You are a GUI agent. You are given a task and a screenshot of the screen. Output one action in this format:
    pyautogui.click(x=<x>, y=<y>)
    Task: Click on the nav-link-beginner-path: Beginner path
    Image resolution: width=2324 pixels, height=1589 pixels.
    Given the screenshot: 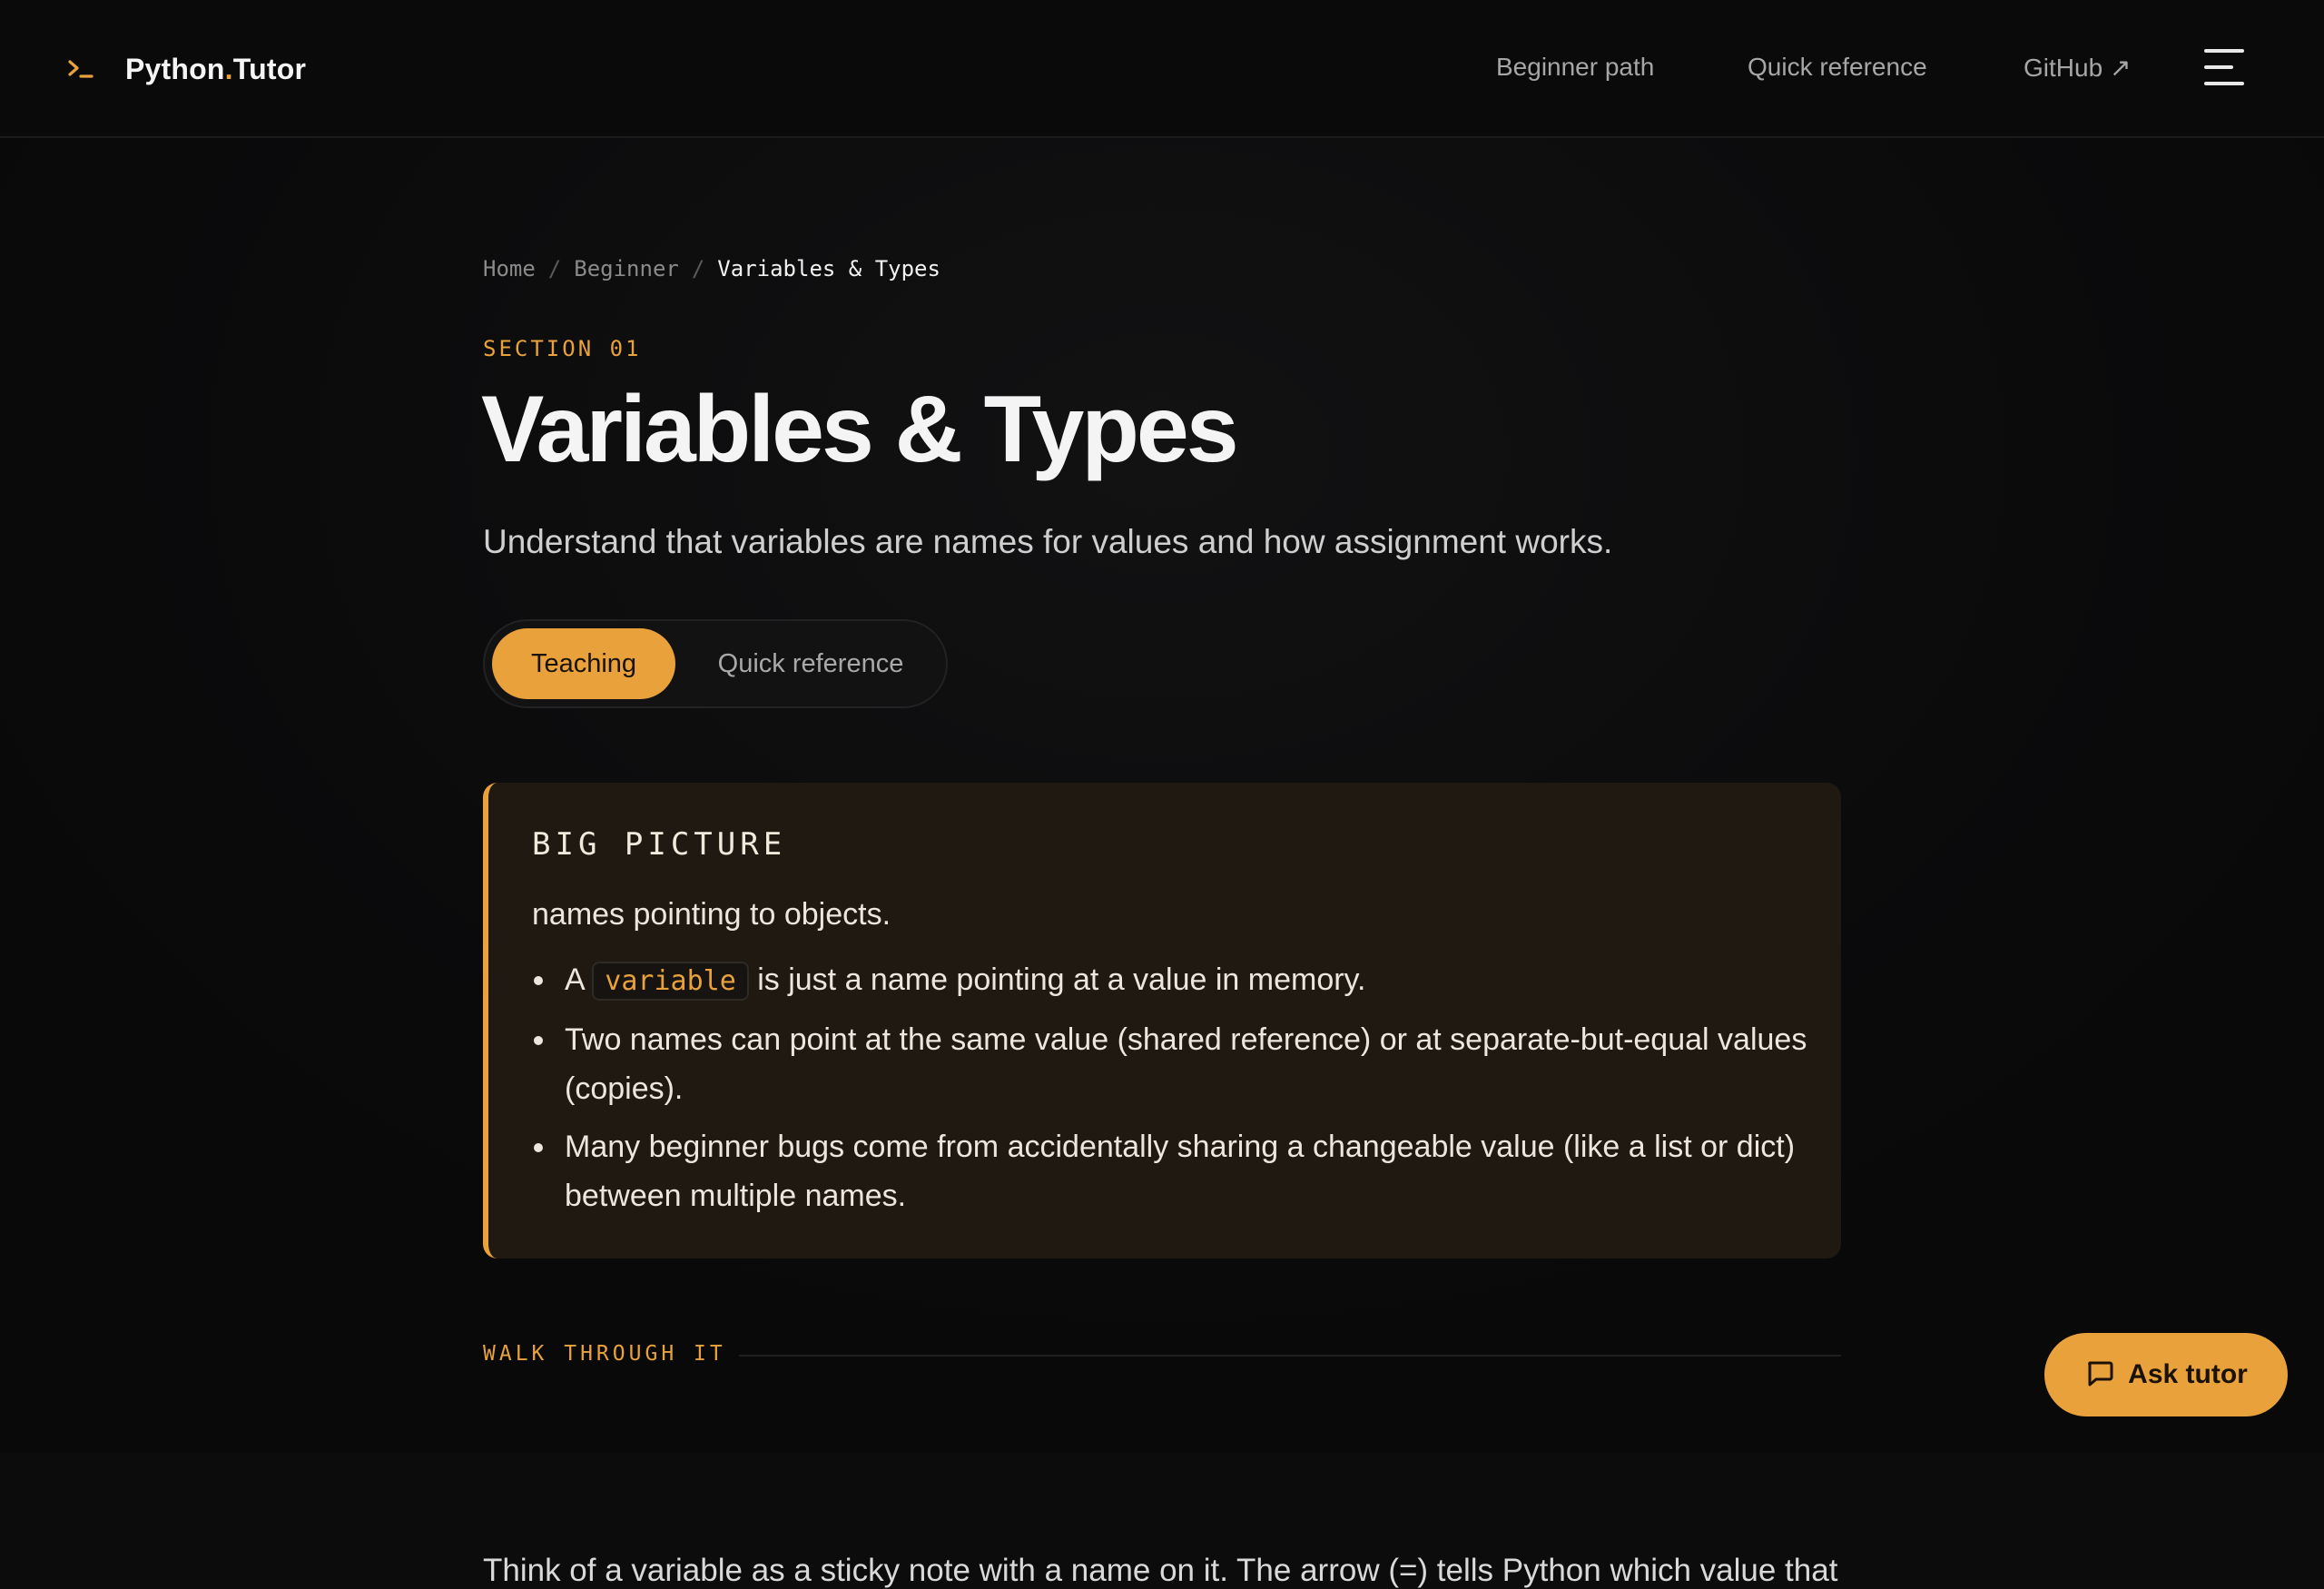 What is the action you would take?
    pyautogui.click(x=1575, y=67)
    